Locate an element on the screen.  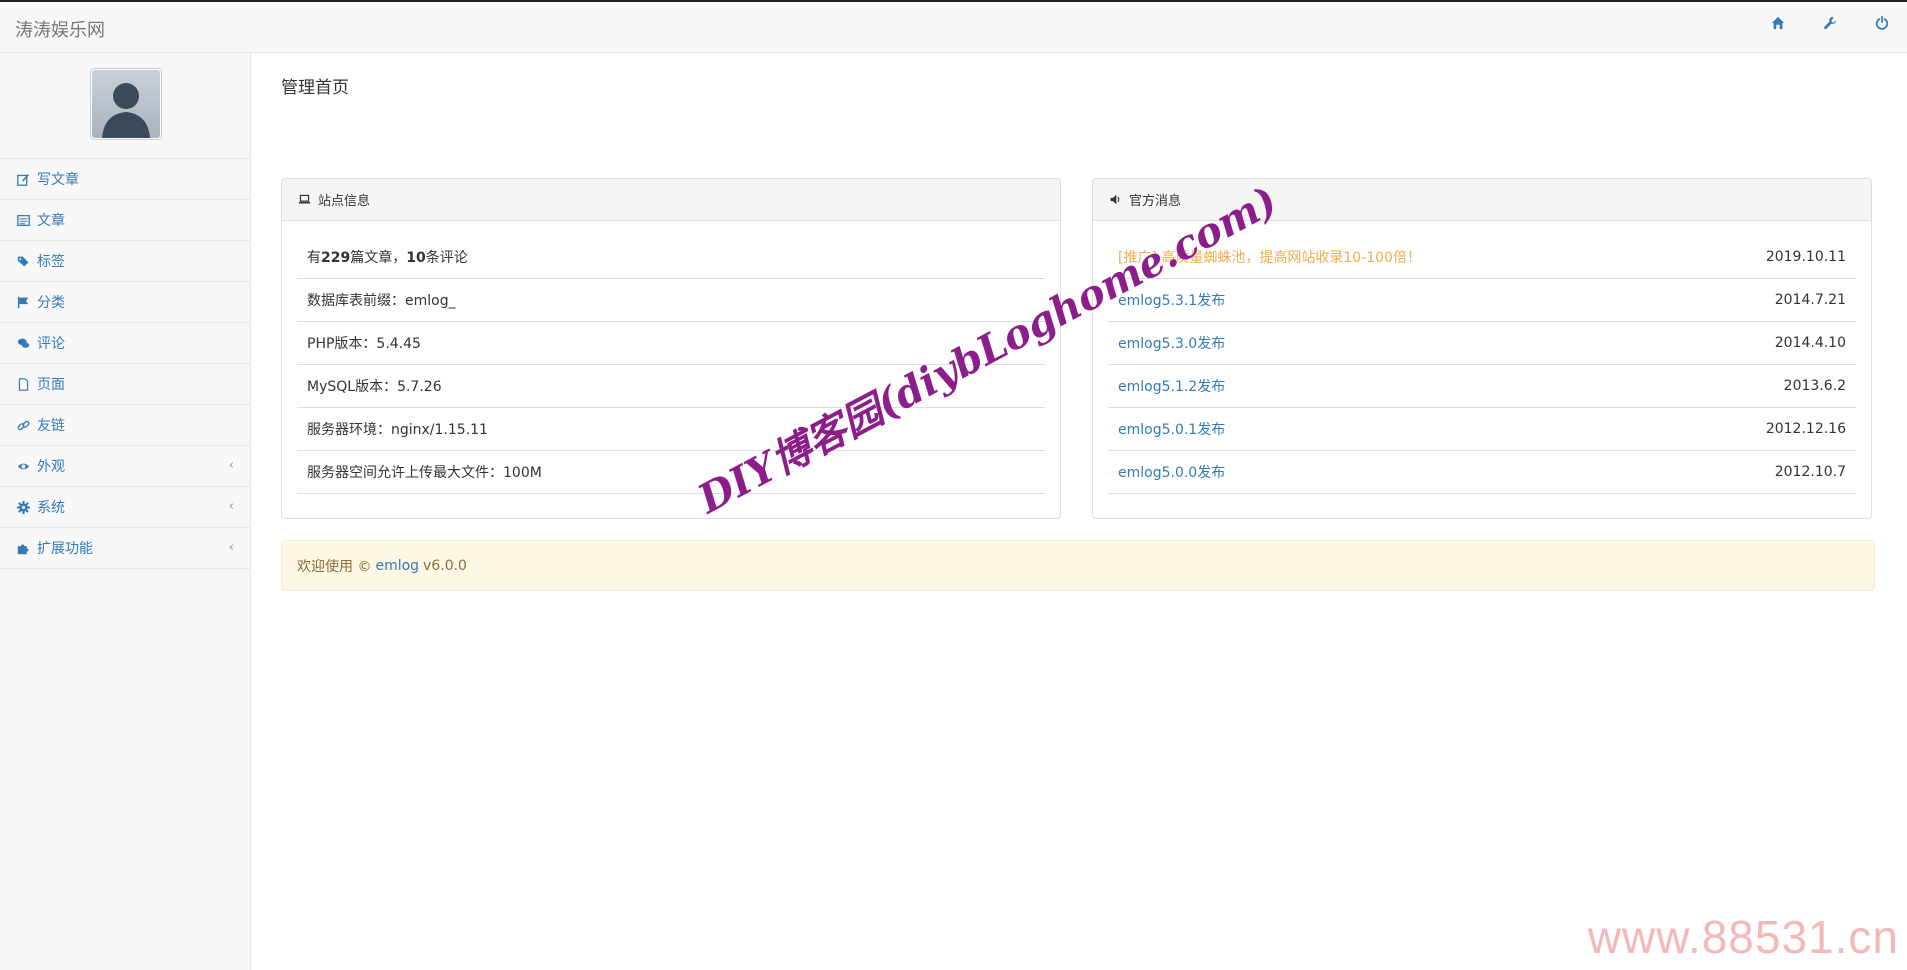
stats-text: 有229篇文章，10条评论 is located at coordinates (387, 257).